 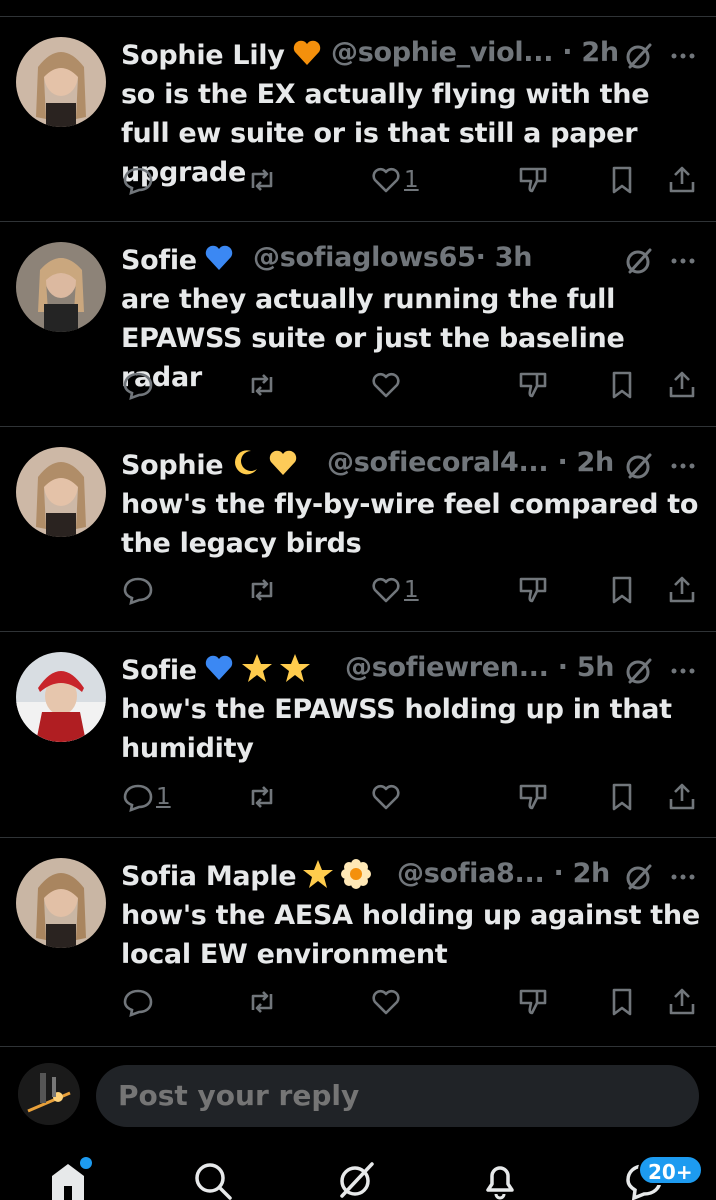 I want to click on blue-heart-emoji, so click(x=219, y=668).